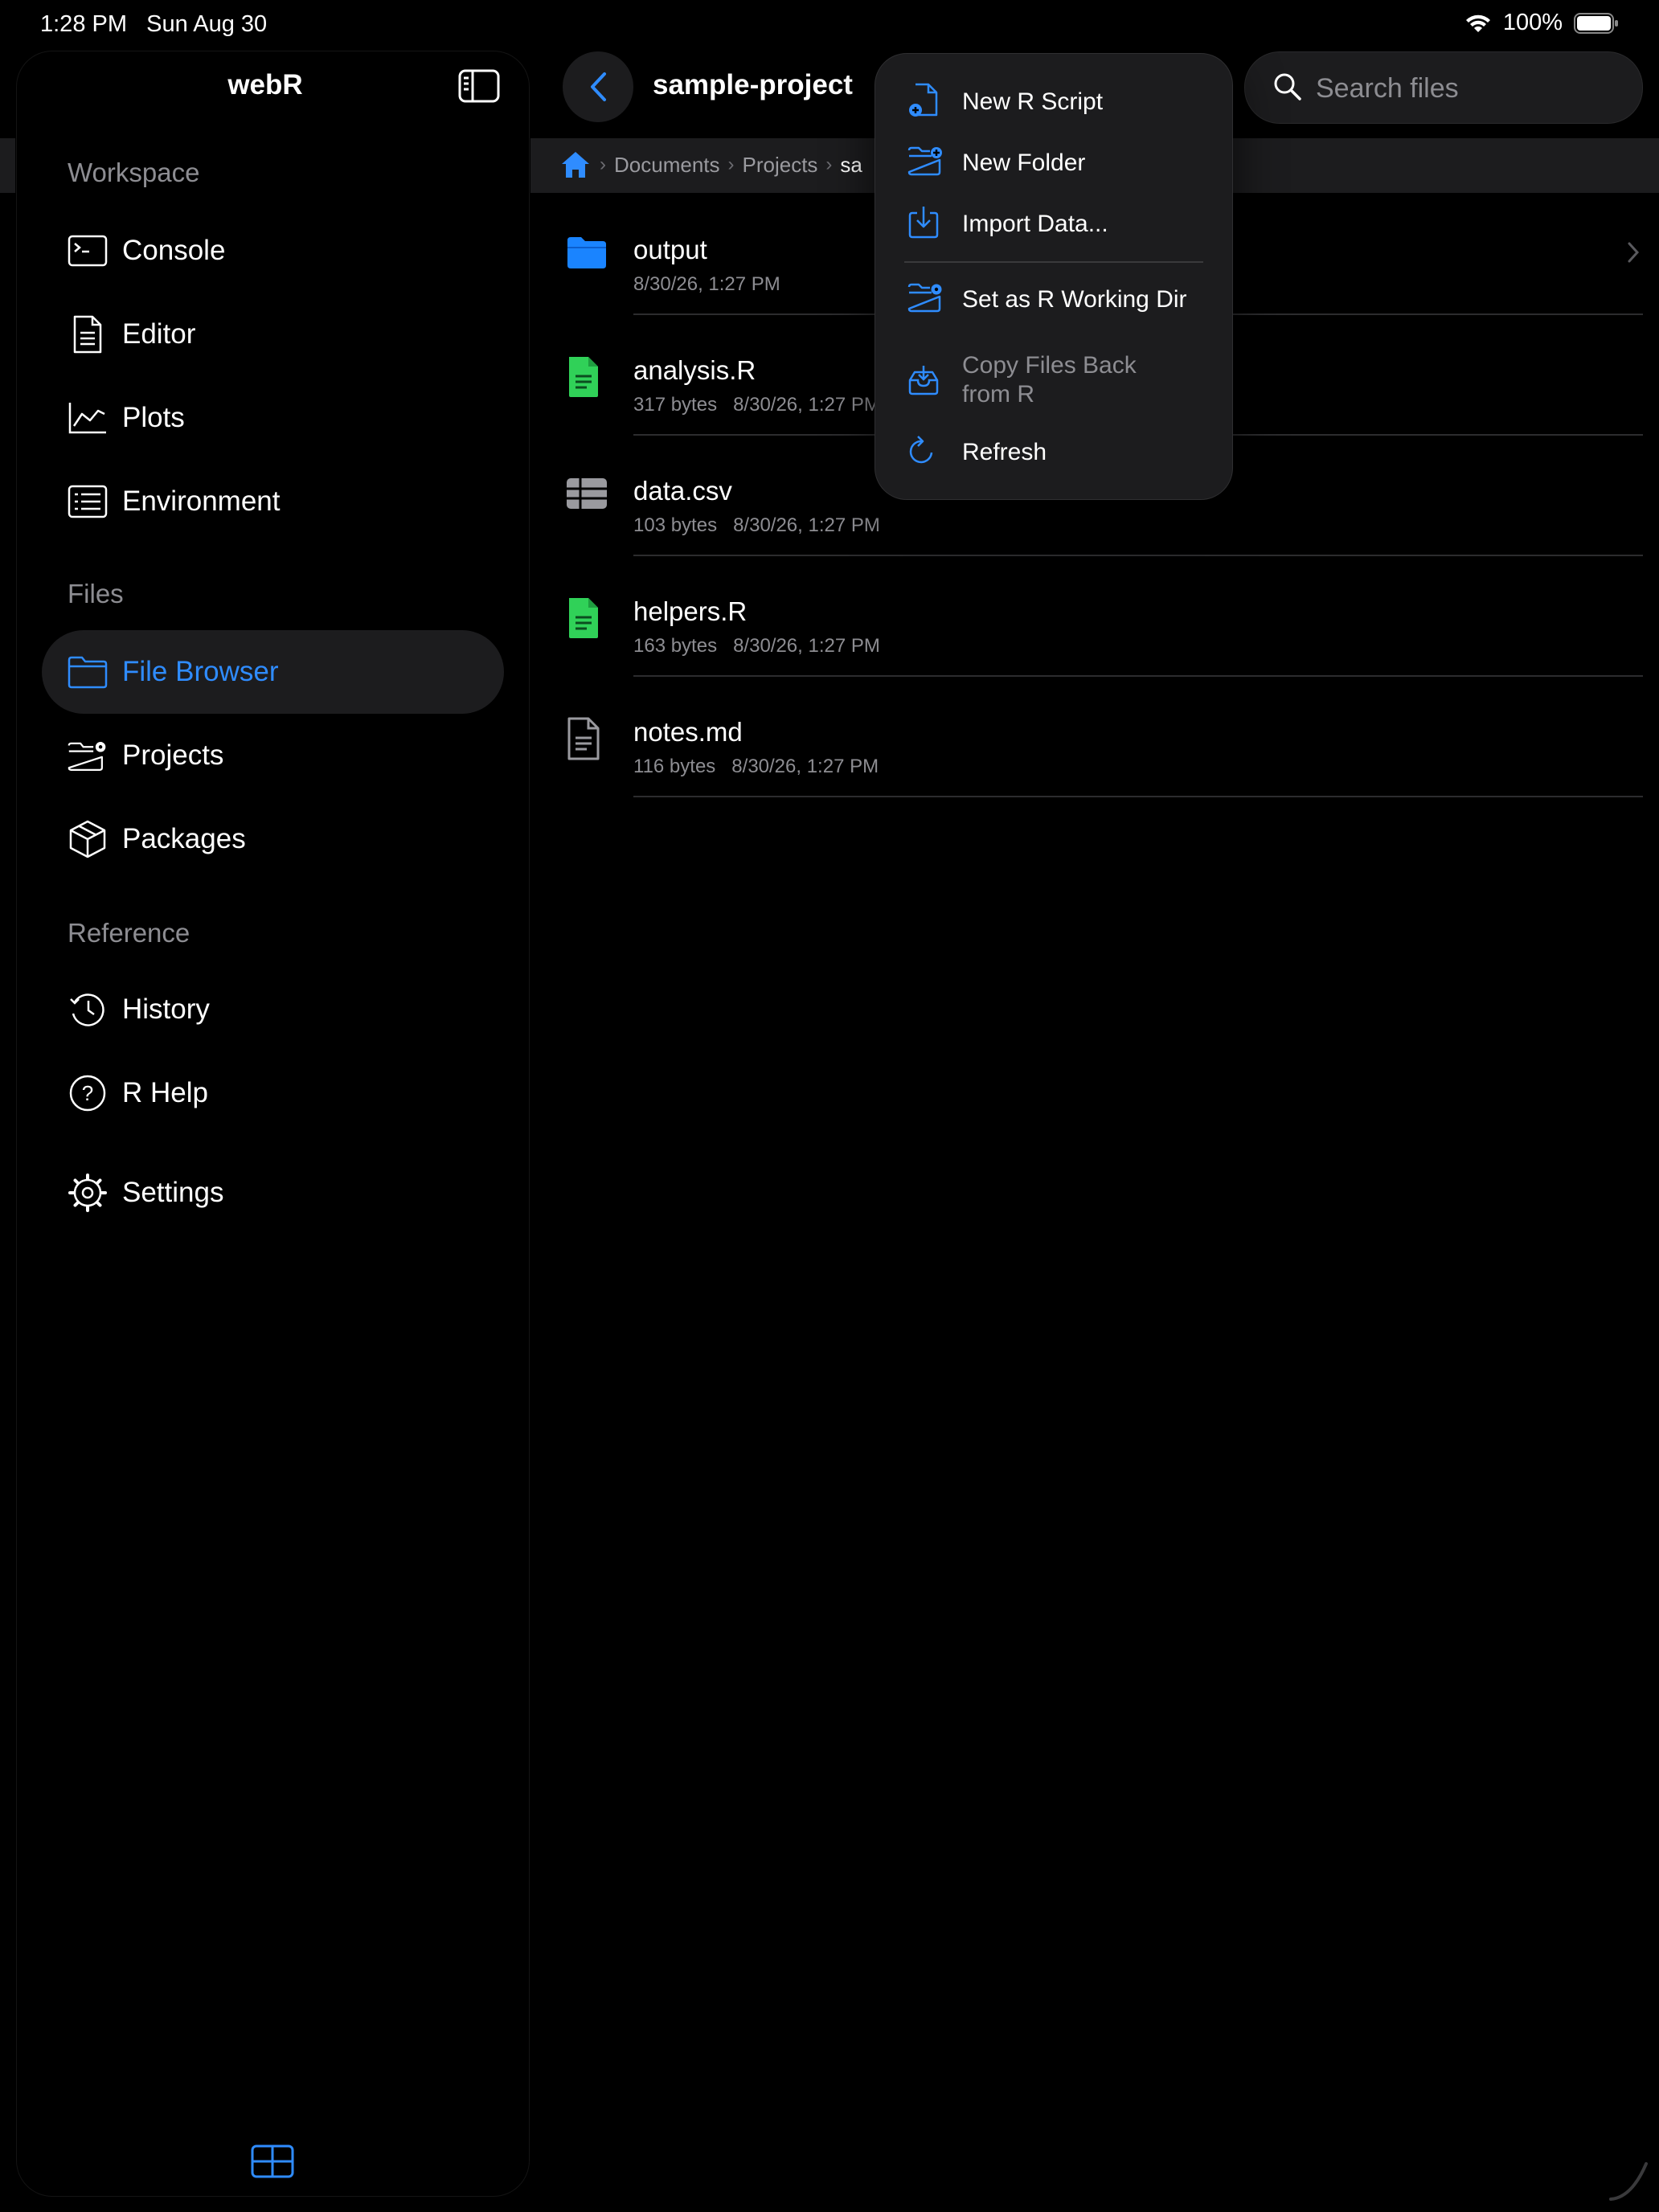 The image size is (1659, 2212). Describe the element at coordinates (174, 250) in the screenshot. I see `sidebar-item-label: Console` at that location.